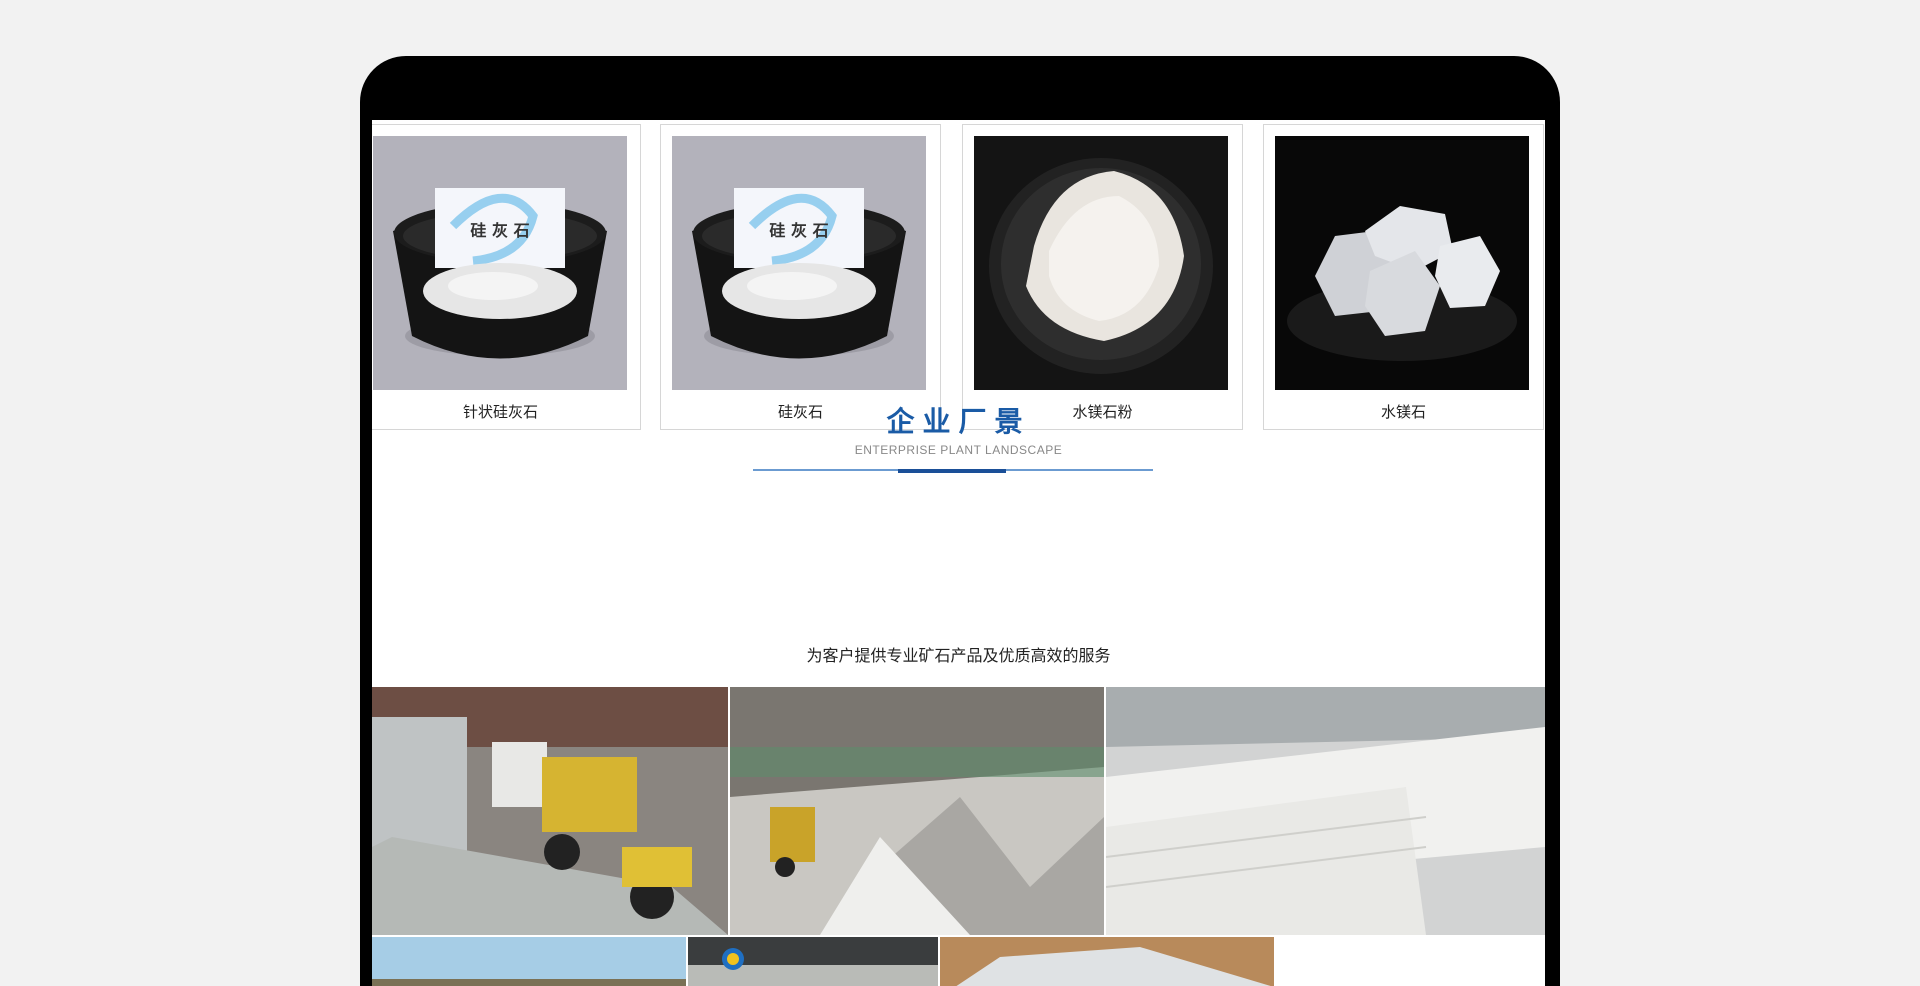  What do you see at coordinates (958, 656) in the screenshot?
I see `section-description: 为客户提供专业矿石产品及优质高效的服务` at bounding box center [958, 656].